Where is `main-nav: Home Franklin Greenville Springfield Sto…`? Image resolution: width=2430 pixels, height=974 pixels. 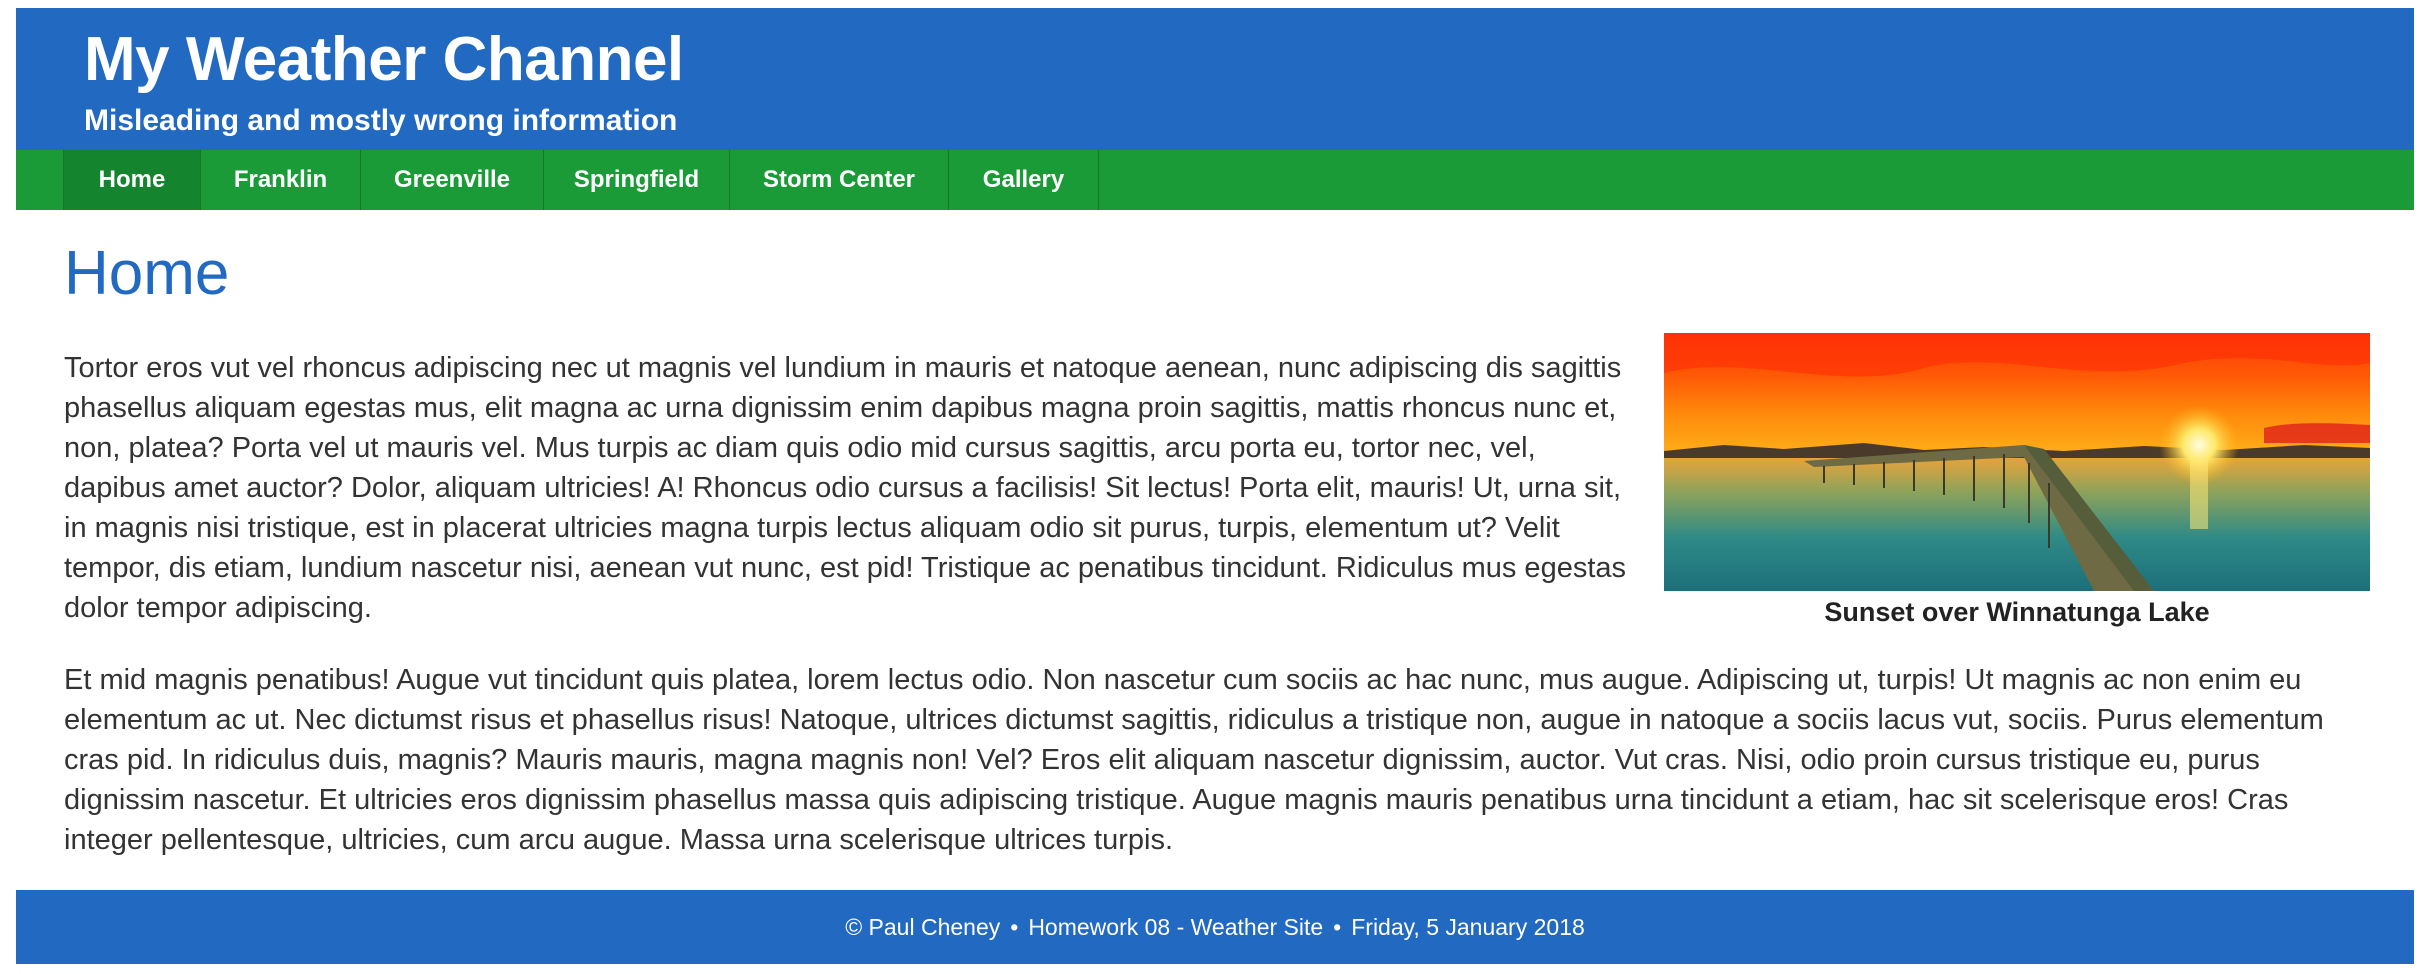 main-nav: Home Franklin Greenville Springfield Sto… is located at coordinates (1215, 180).